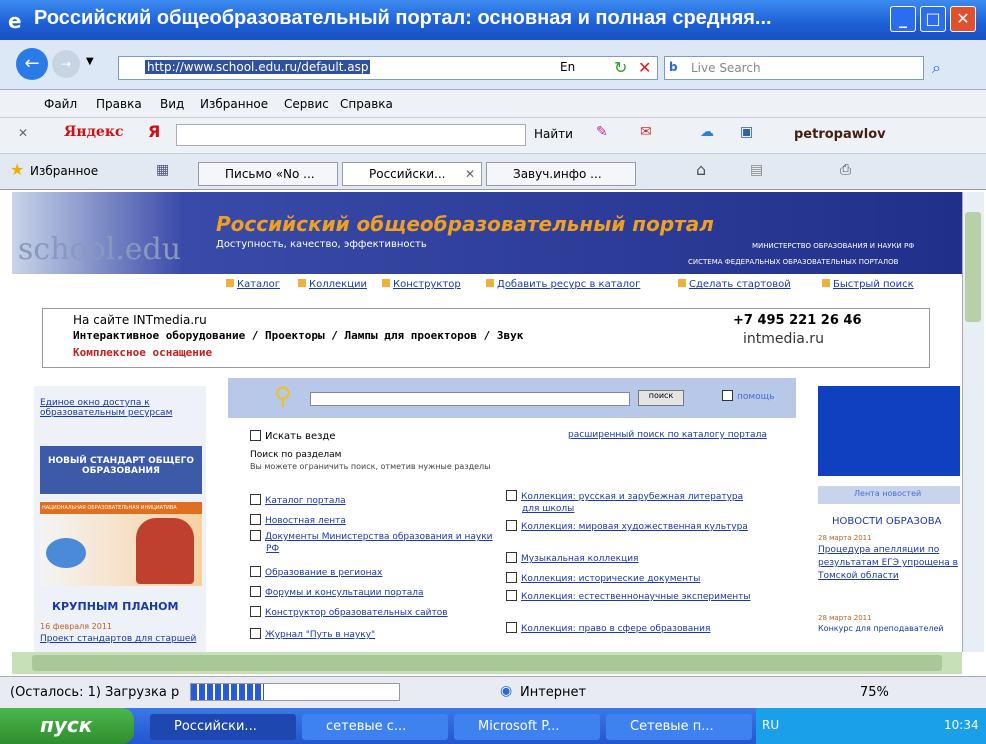  I want to click on yandex-logo: Яндекс, so click(93, 132).